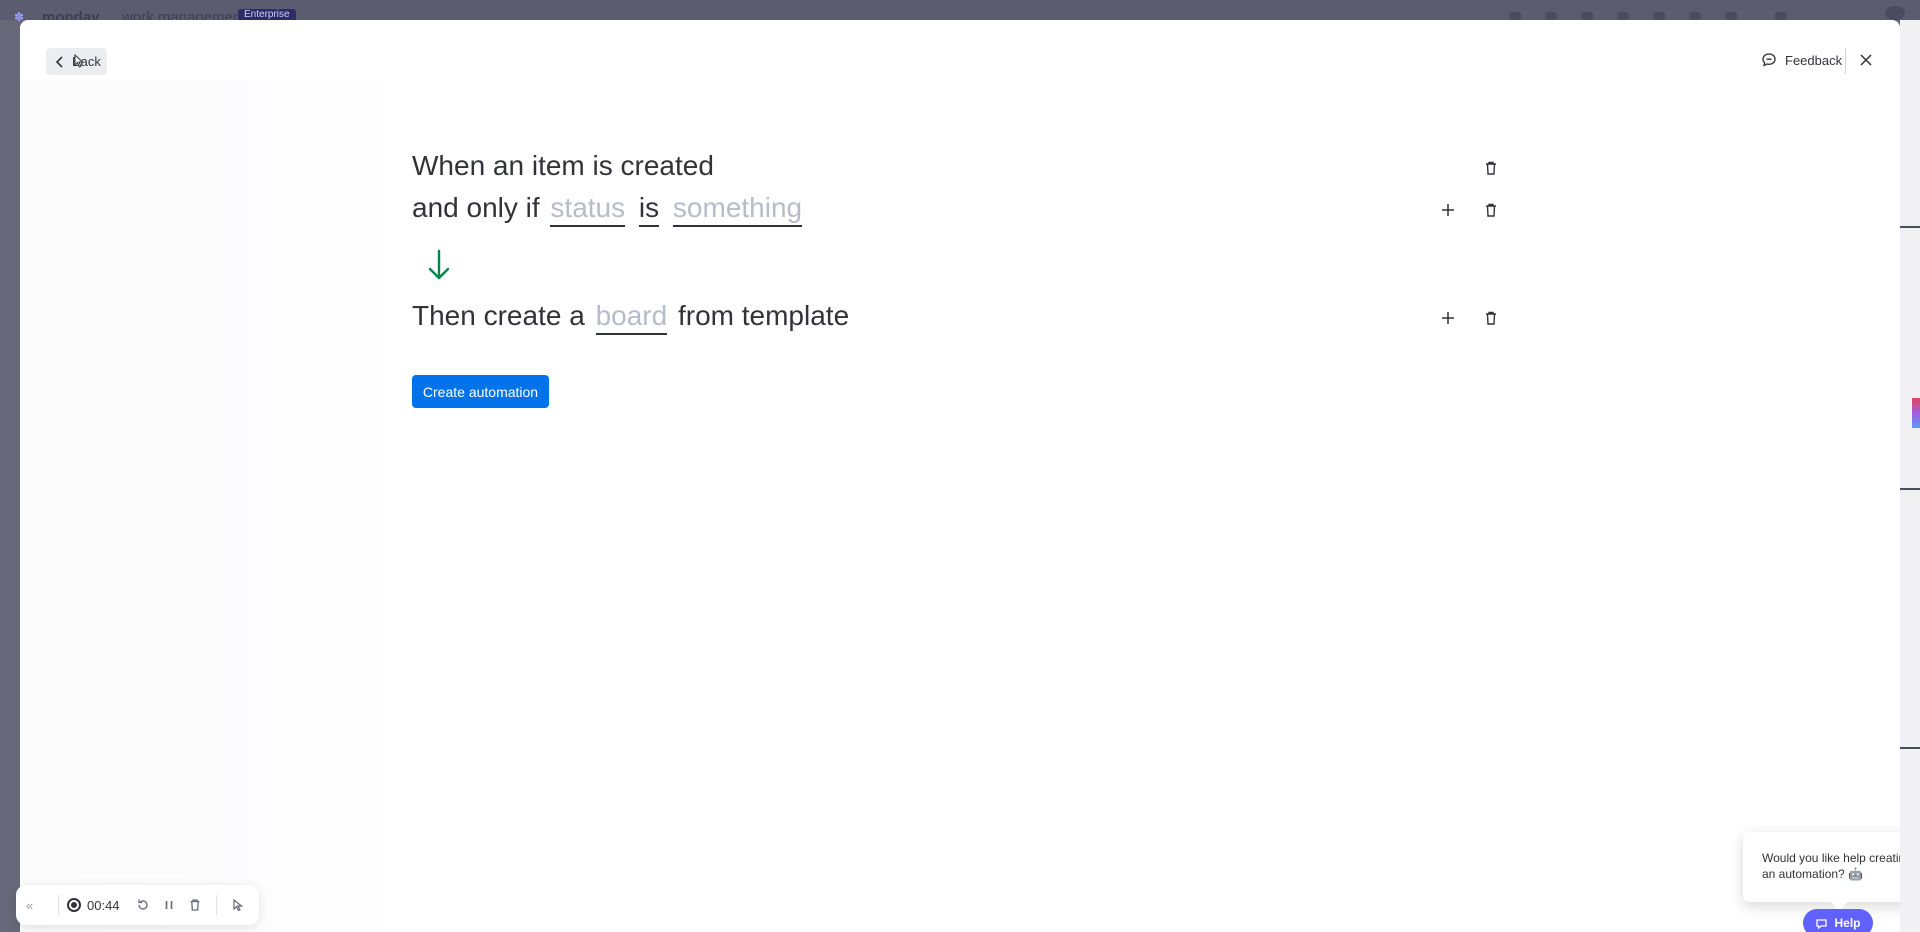 The image size is (1920, 932). Describe the element at coordinates (588, 209) in the screenshot. I see `condition-field-placeholder: status` at that location.